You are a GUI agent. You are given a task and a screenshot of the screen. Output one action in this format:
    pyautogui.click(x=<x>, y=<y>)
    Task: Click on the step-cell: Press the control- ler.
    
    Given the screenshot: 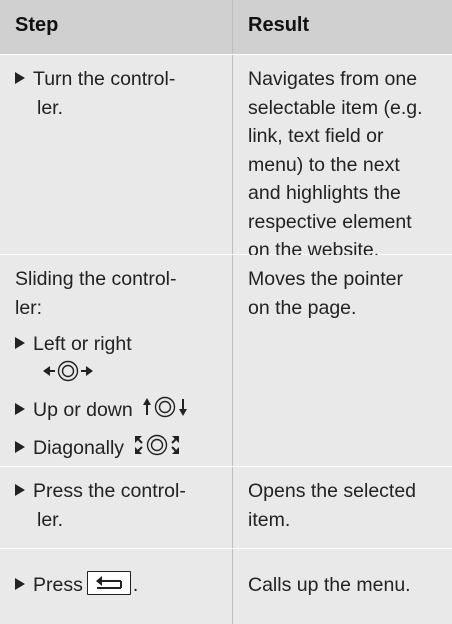 What is the action you would take?
    pyautogui.click(x=116, y=507)
    